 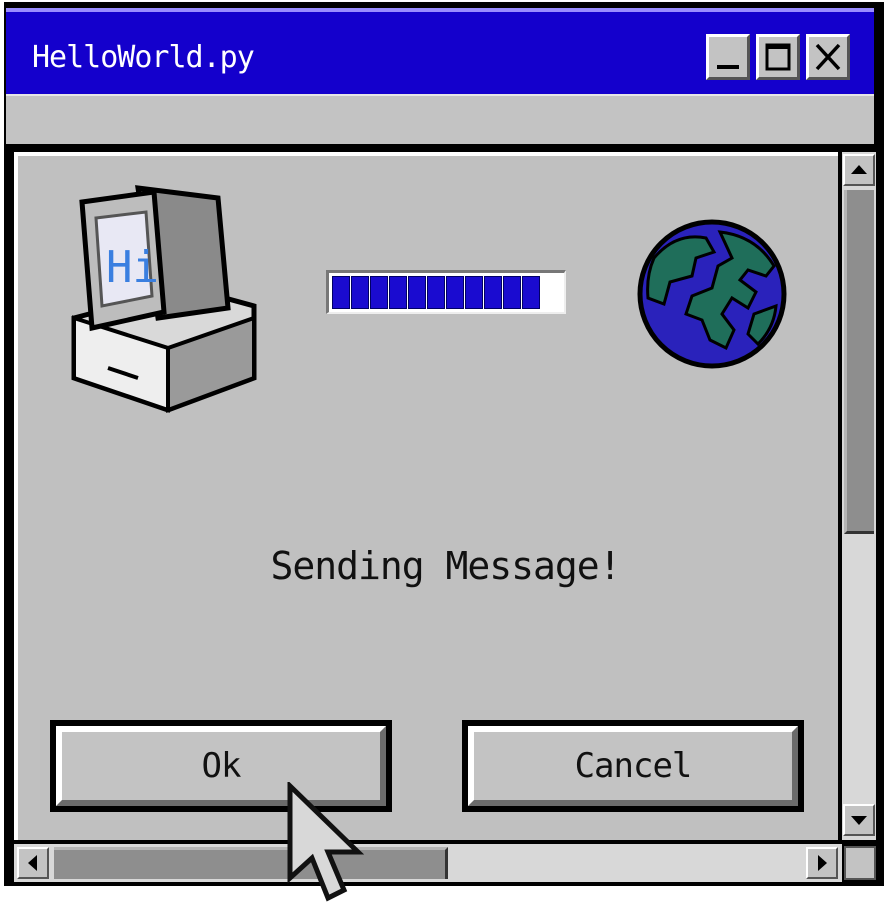 I want to click on close-icon, so click(x=828, y=57).